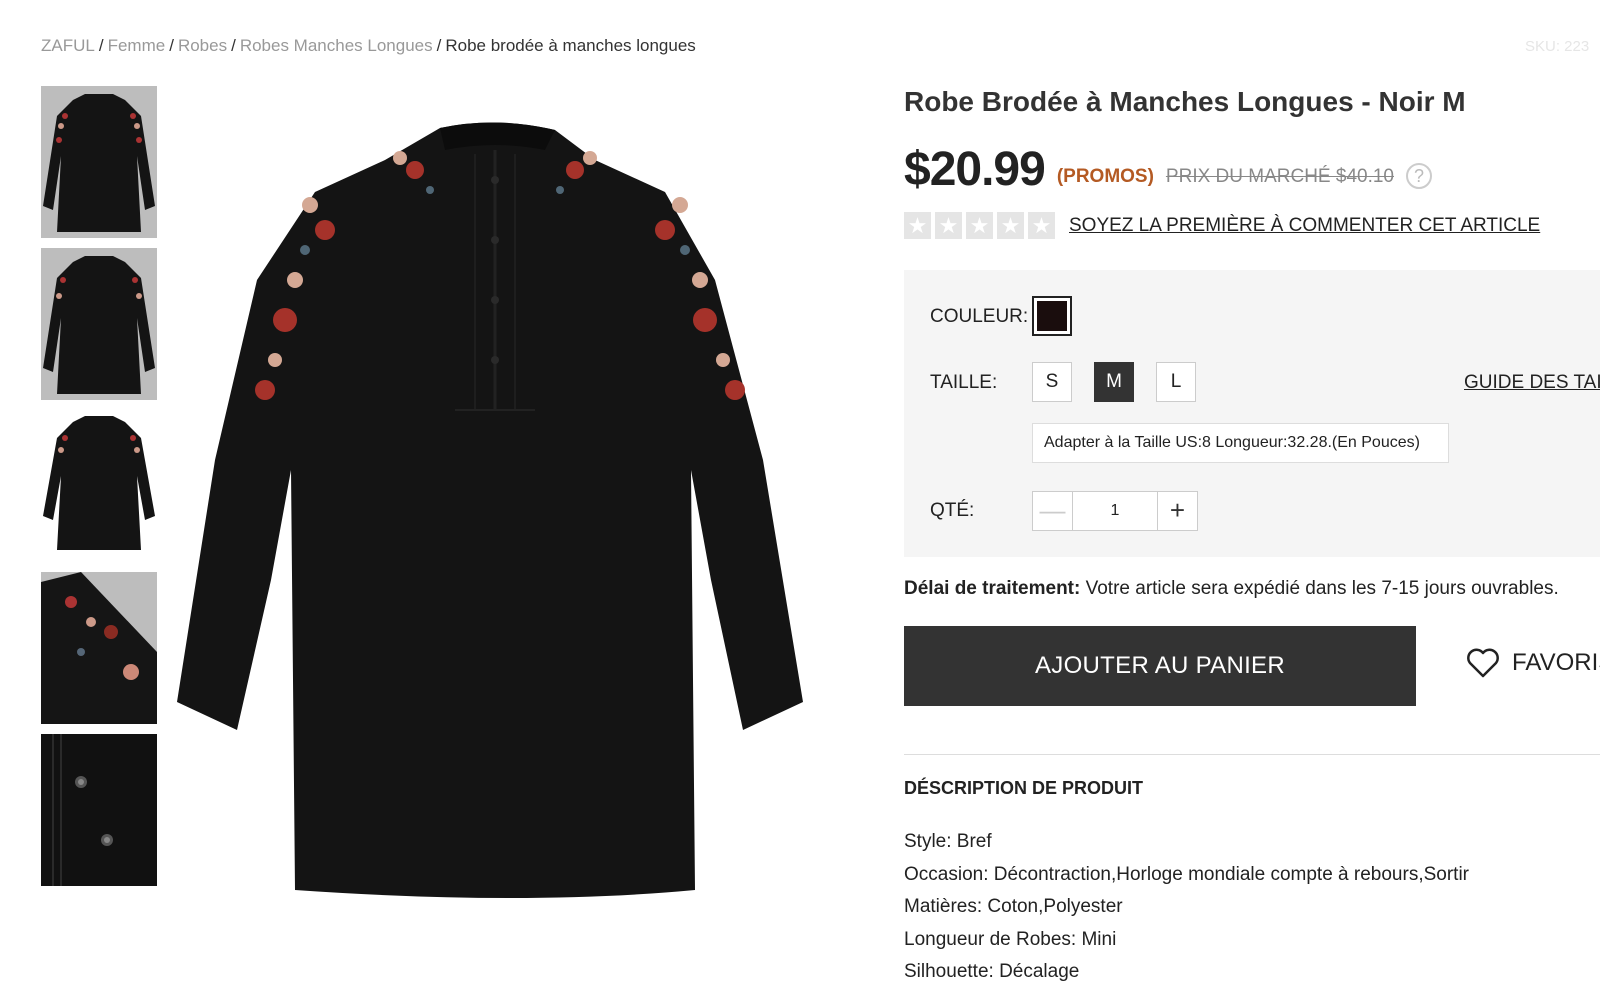  I want to click on price-row: $20.99 (PROMOS) PRIX DU MARCHÉ $40.10 ?, so click(1168, 169).